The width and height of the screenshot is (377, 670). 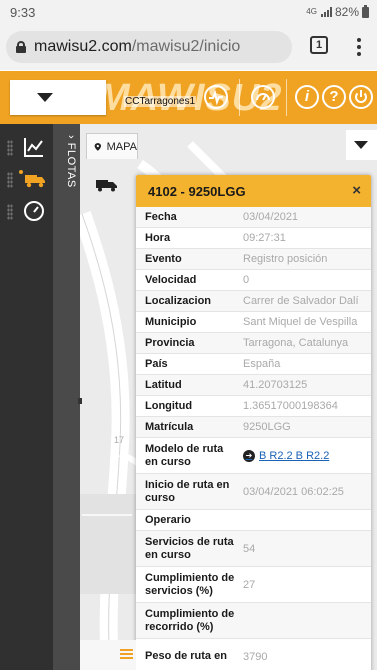 I want to click on power-icon, so click(x=361, y=97).